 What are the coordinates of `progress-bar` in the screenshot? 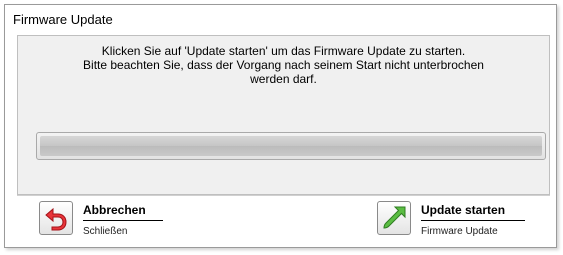 It's located at (291, 146).